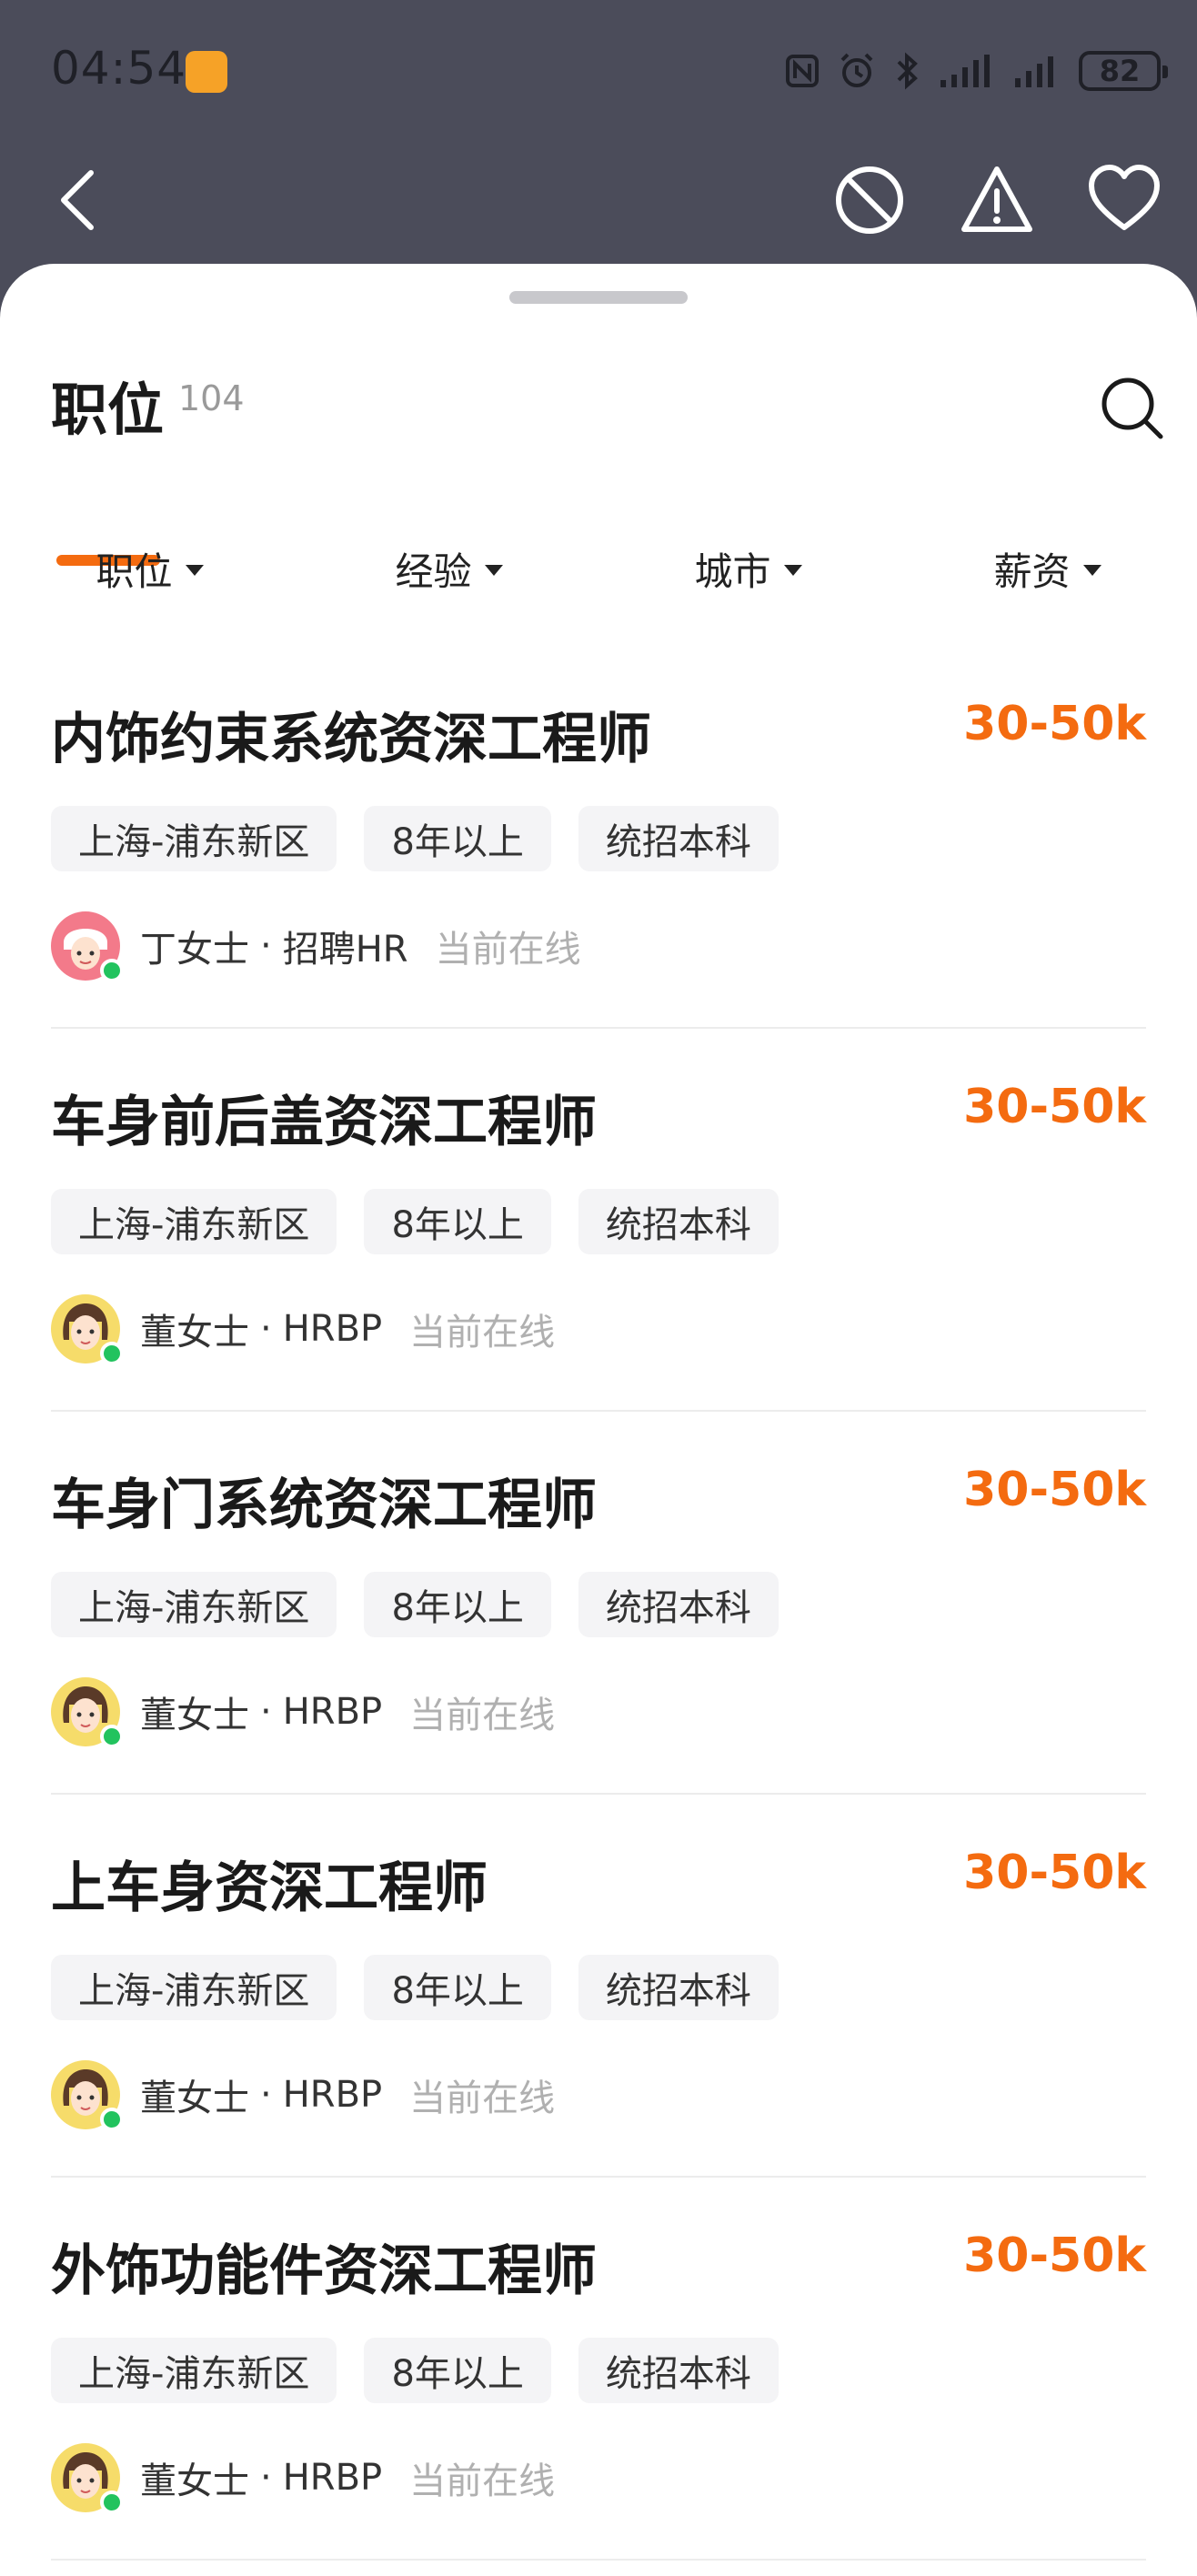 Image resolution: width=1197 pixels, height=2576 pixels. I want to click on filter-salary: 薪资, so click(1047, 568).